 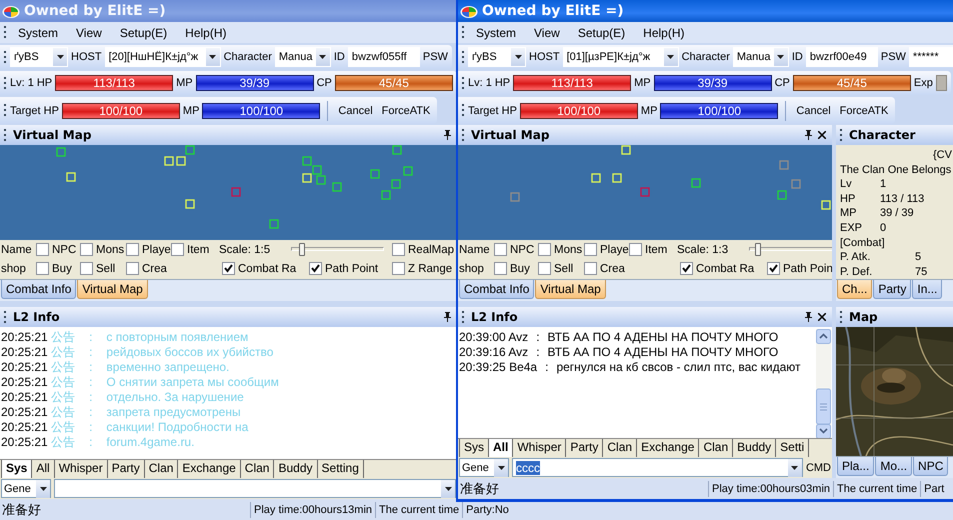 I want to click on window-title: Owned by ElitE =), so click(x=95, y=11).